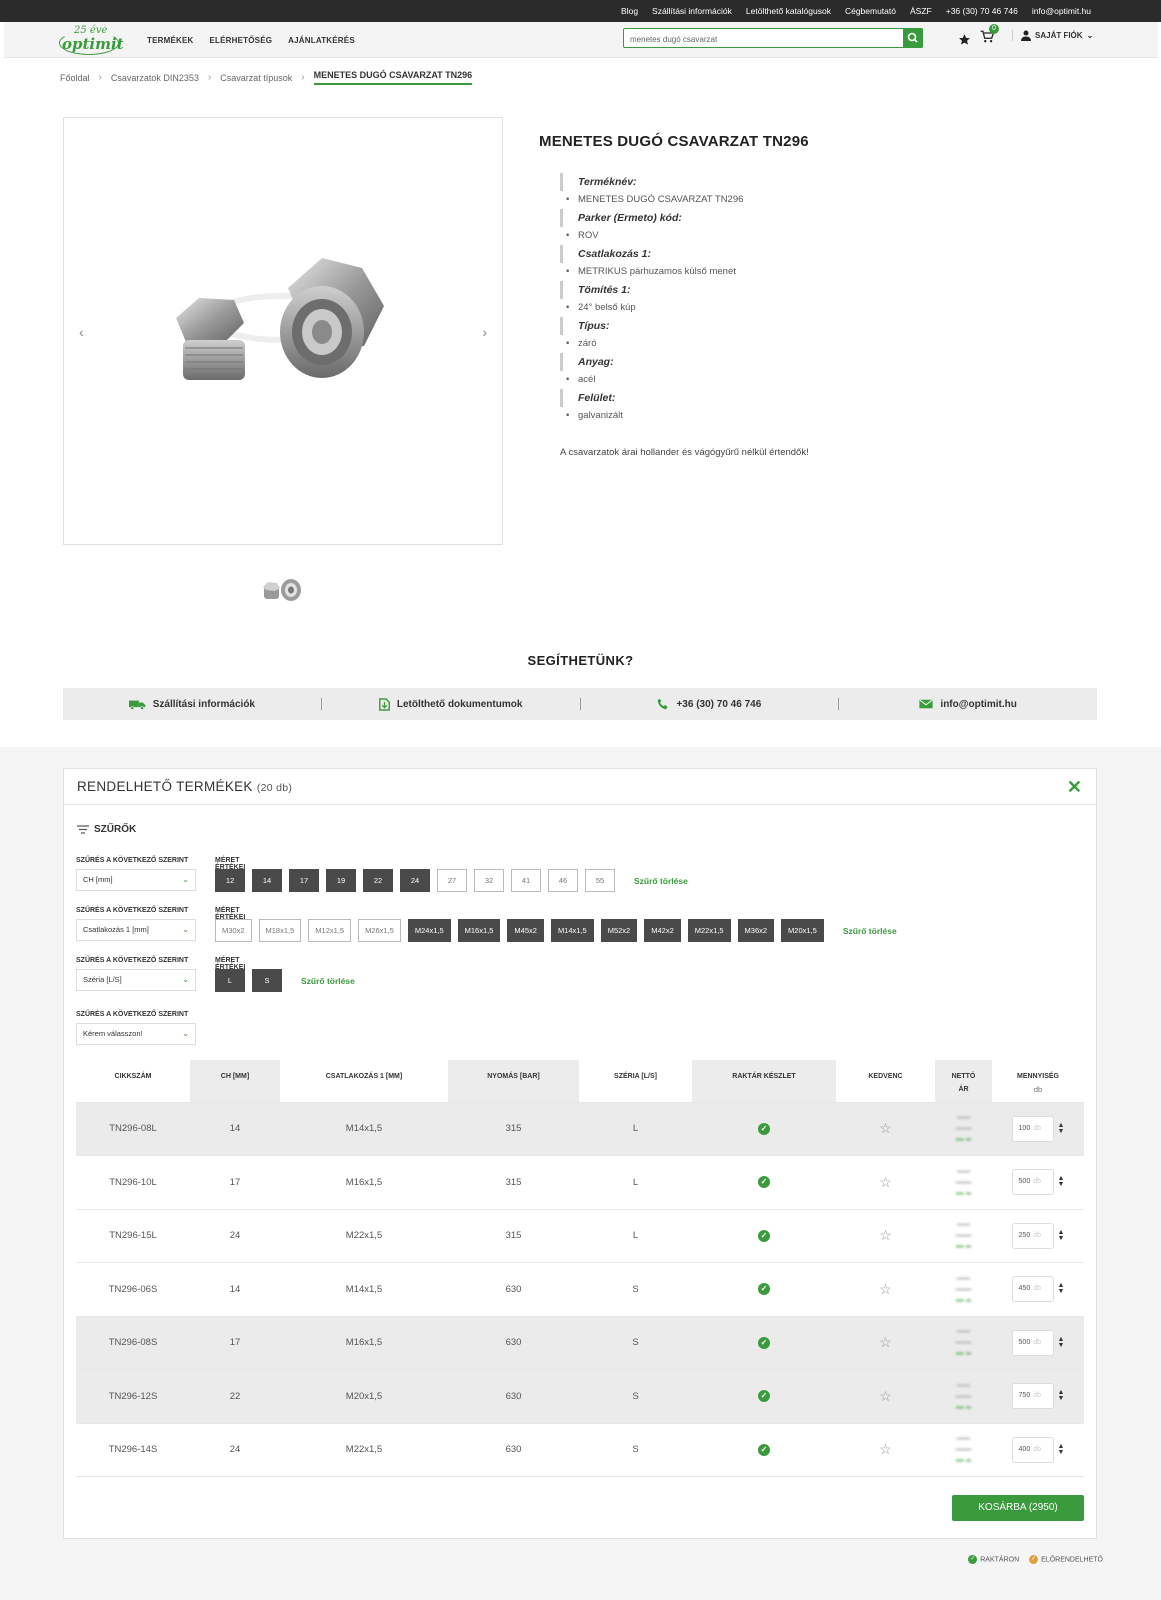  Describe the element at coordinates (710, 704) in the screenshot. I see `help-phone: +36 (30) 70 46 746` at that location.